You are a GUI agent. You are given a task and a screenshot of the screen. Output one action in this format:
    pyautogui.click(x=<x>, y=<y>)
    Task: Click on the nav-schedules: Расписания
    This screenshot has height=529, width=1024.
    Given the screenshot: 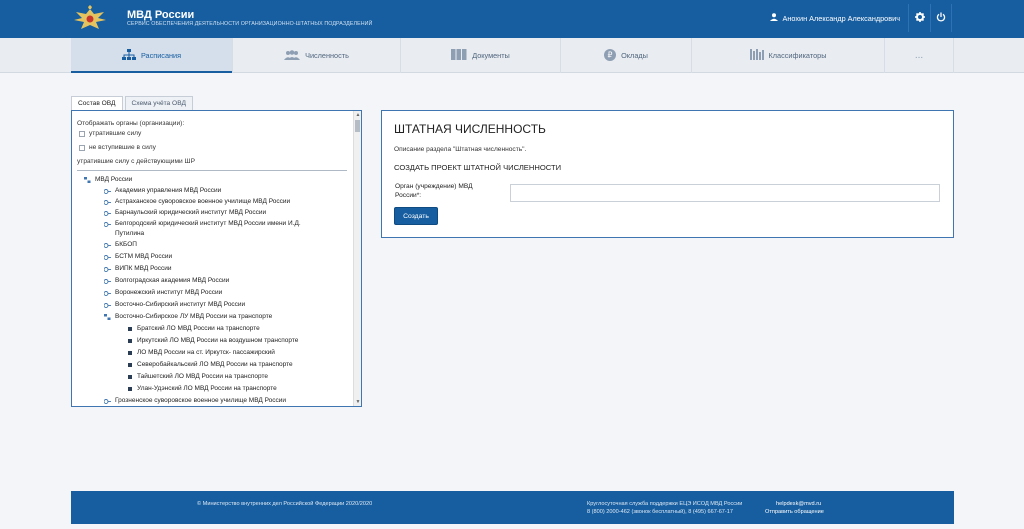 What is the action you would take?
    pyautogui.click(x=152, y=55)
    